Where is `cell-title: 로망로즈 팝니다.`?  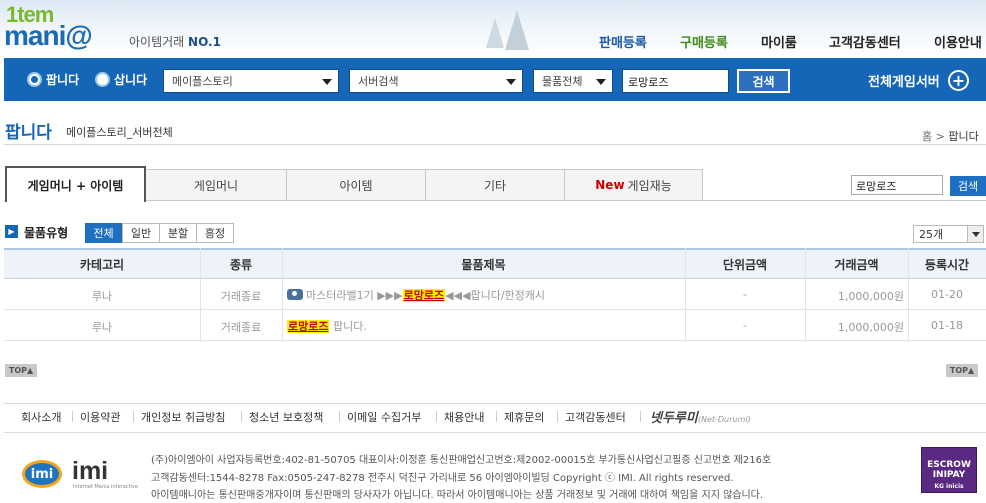 cell-title: 로망로즈 팝니다. is located at coordinates (327, 326).